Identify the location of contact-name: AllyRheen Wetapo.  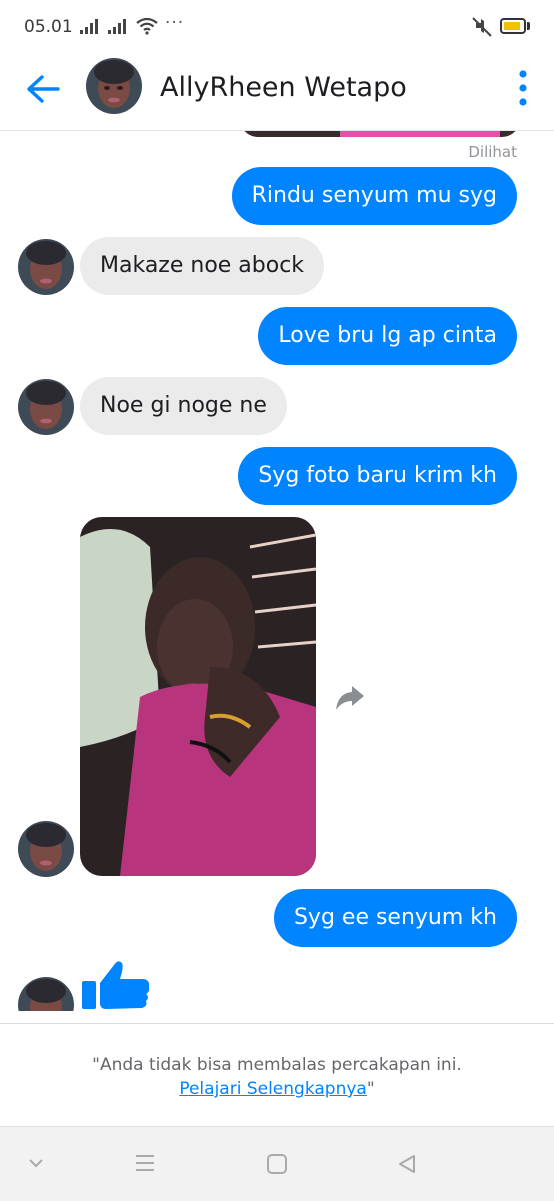
(283, 87).